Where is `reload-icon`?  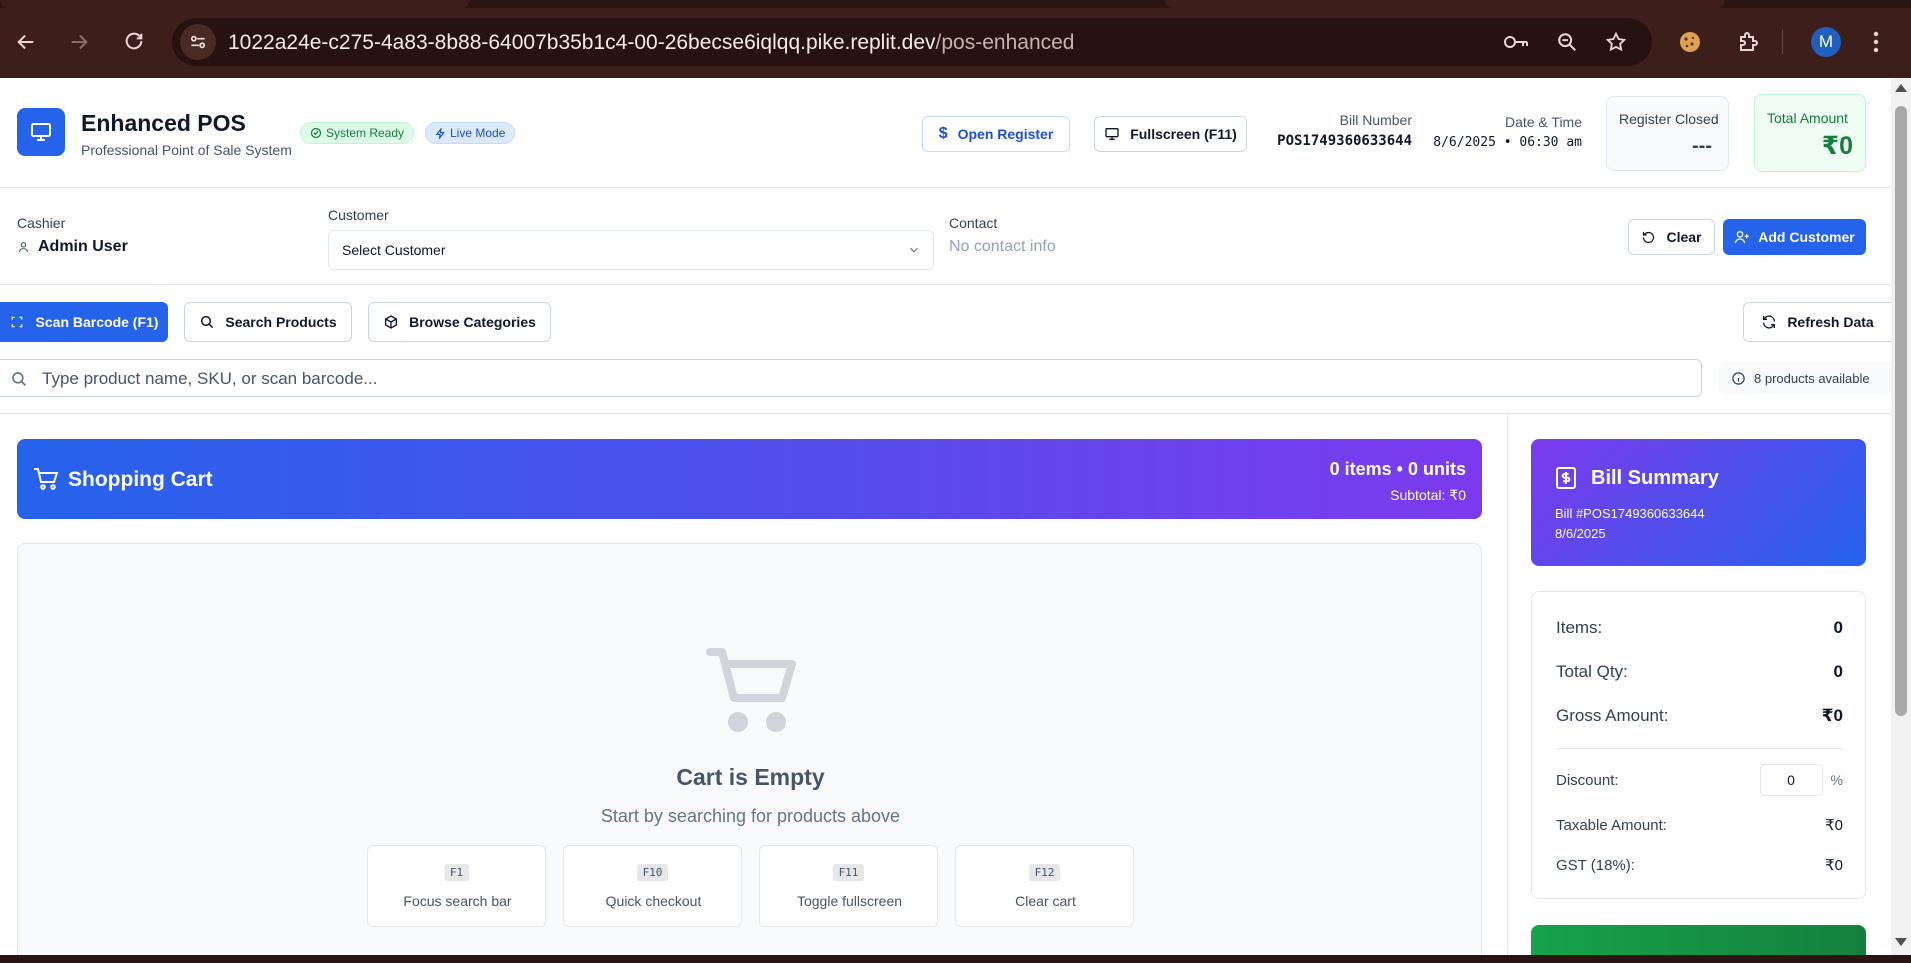
reload-icon is located at coordinates (134, 42).